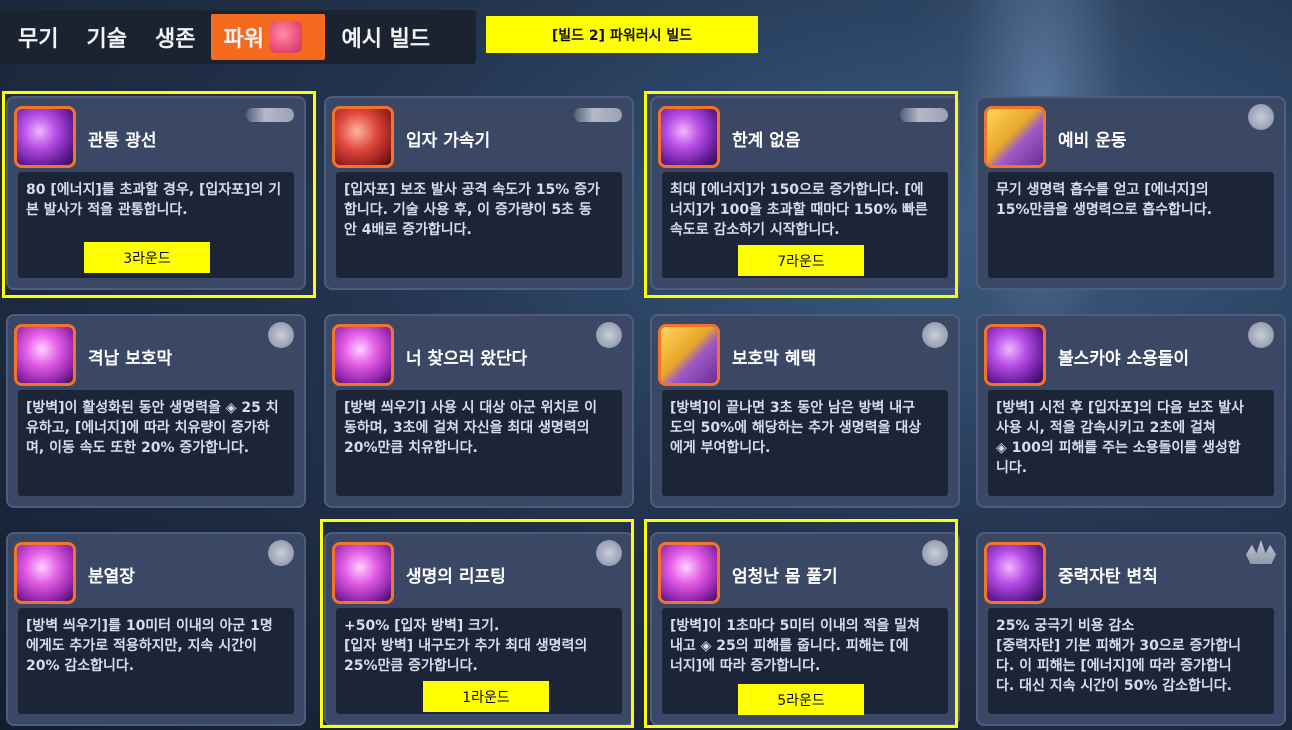  Describe the element at coordinates (363, 573) in the screenshot. I see `life-lifting-icon` at that location.